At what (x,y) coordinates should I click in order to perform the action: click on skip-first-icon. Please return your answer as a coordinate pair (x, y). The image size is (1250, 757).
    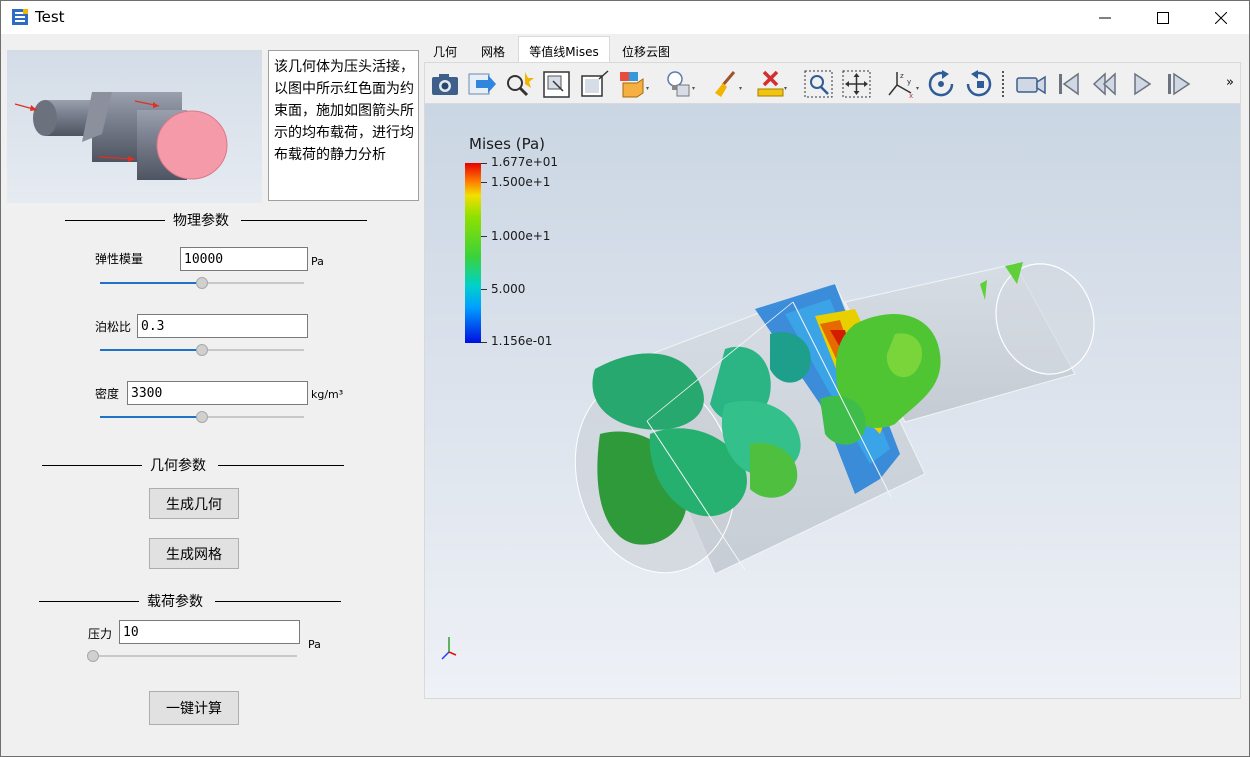
    Looking at the image, I should click on (1068, 84).